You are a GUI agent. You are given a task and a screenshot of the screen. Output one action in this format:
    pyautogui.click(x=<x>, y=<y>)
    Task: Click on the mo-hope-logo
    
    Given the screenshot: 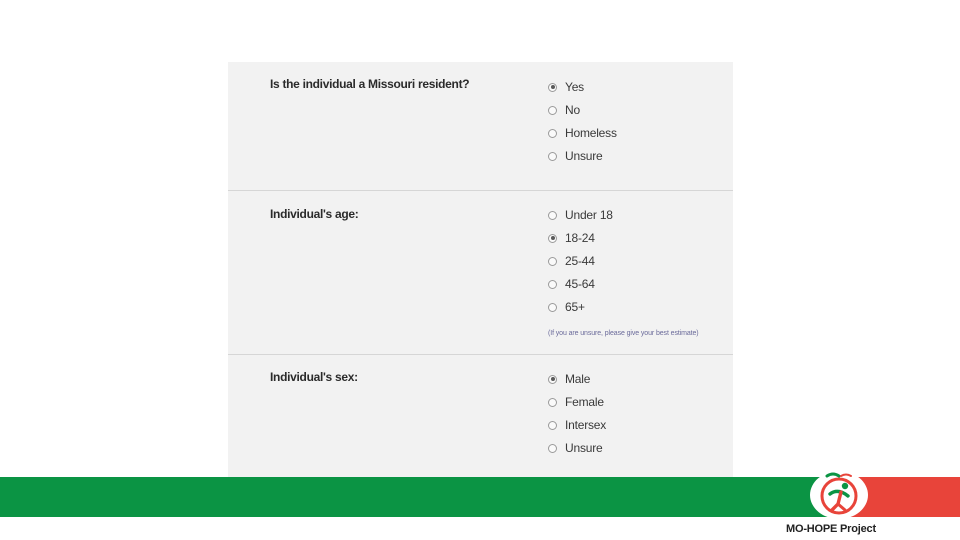 What is the action you would take?
    pyautogui.click(x=839, y=495)
    